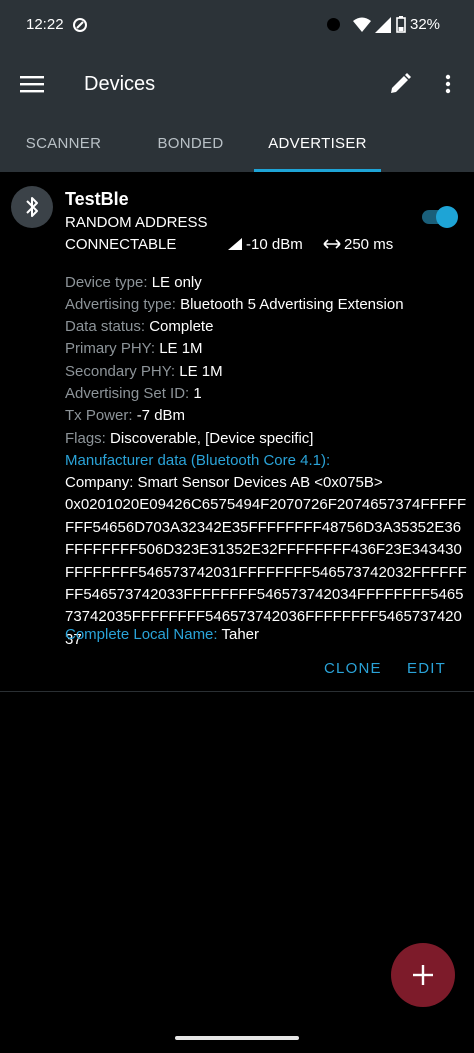  What do you see at coordinates (274, 244) in the screenshot?
I see `tx-power-value: -10 dBm` at bounding box center [274, 244].